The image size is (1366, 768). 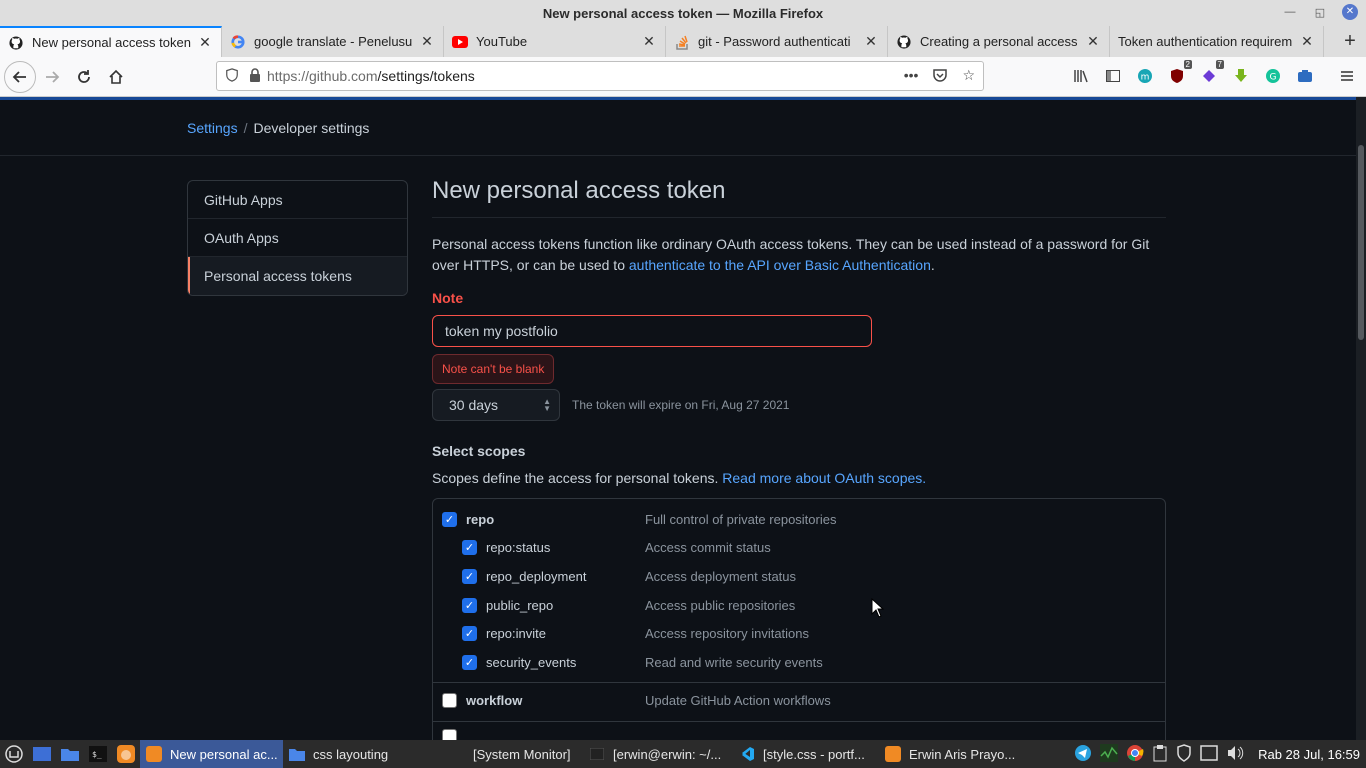 I want to click on scope-name: security_events, so click(x=531, y=662).